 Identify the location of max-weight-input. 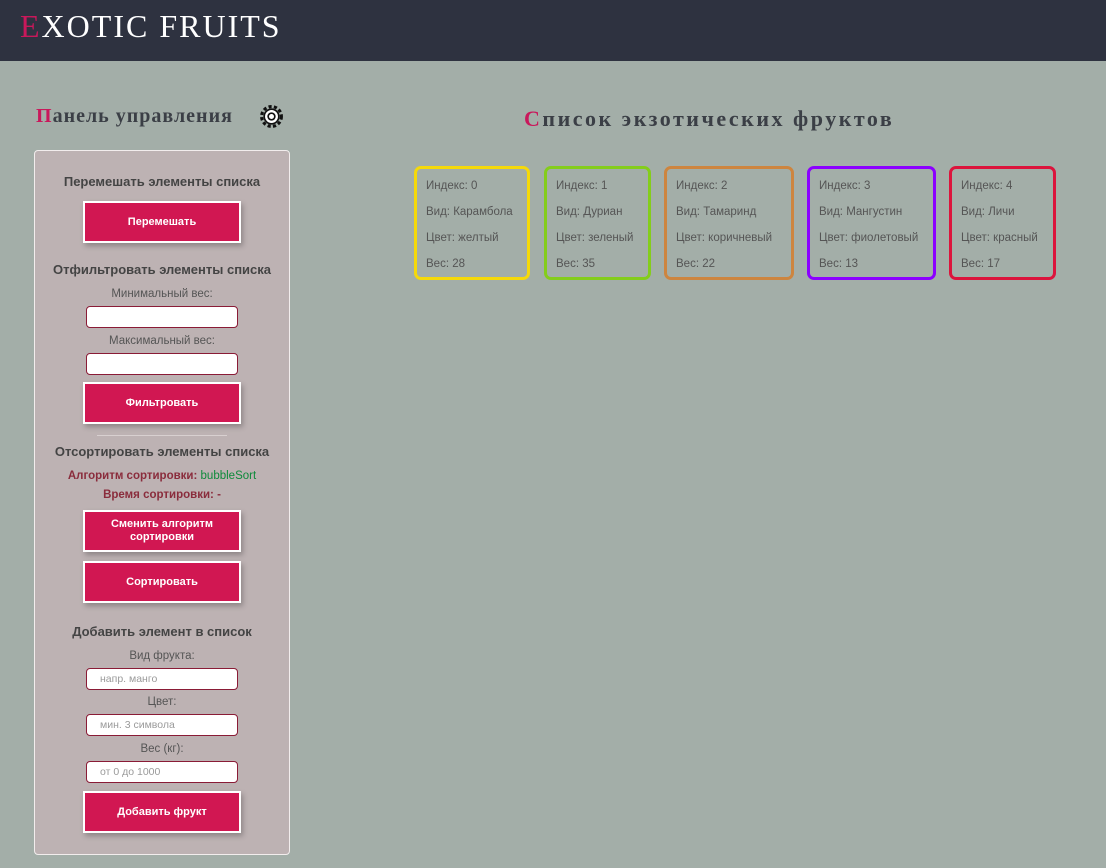
(162, 364).